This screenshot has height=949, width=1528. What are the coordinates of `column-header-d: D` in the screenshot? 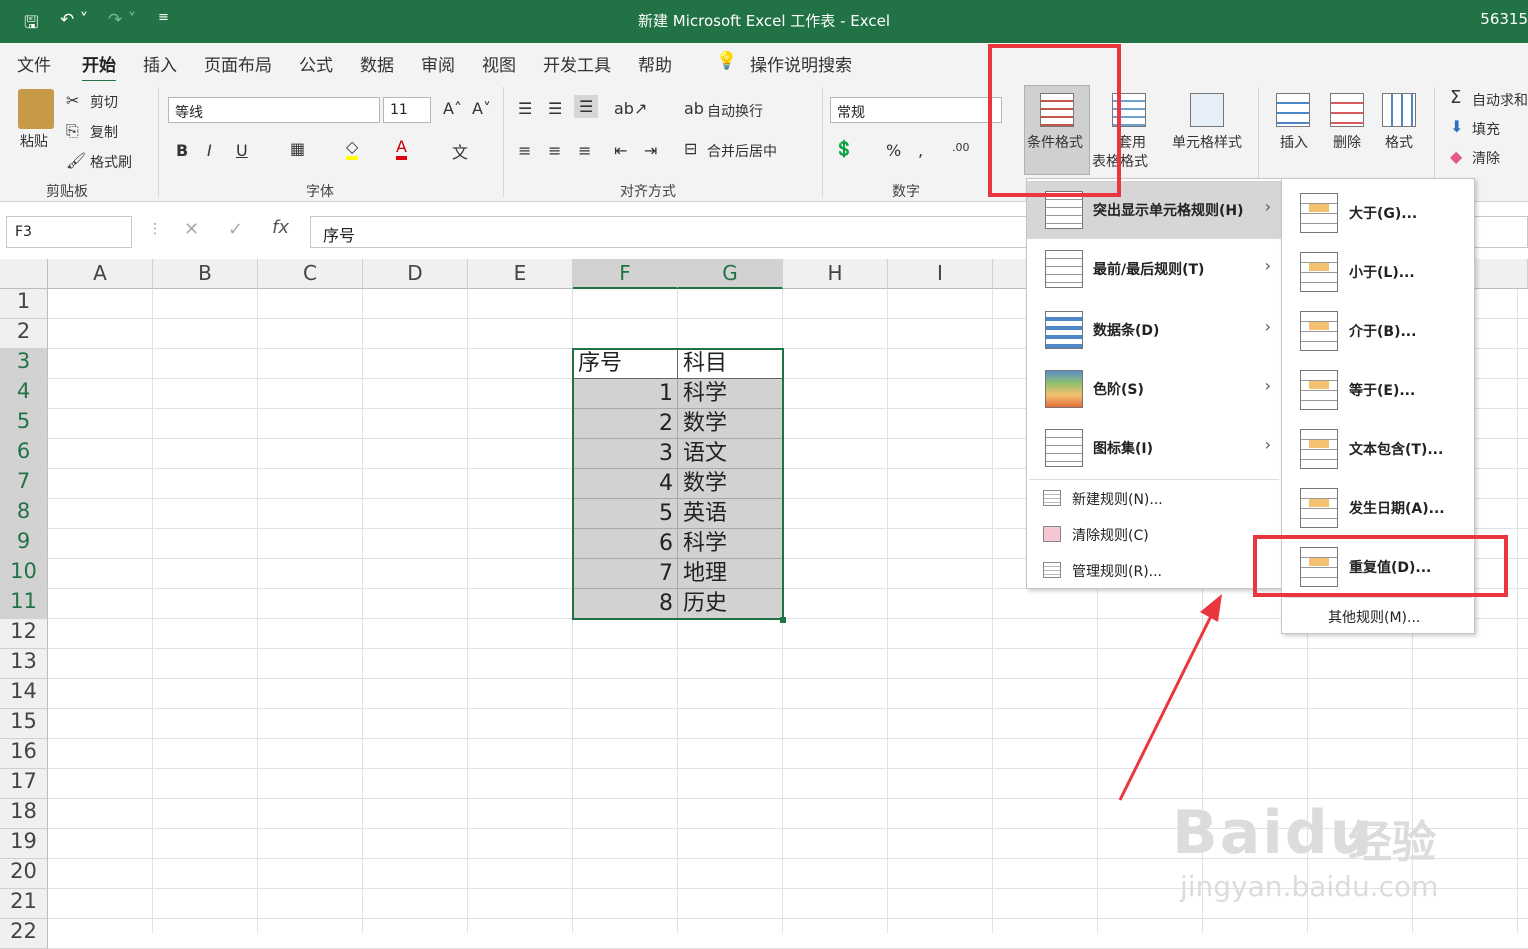 It's located at (415, 274).